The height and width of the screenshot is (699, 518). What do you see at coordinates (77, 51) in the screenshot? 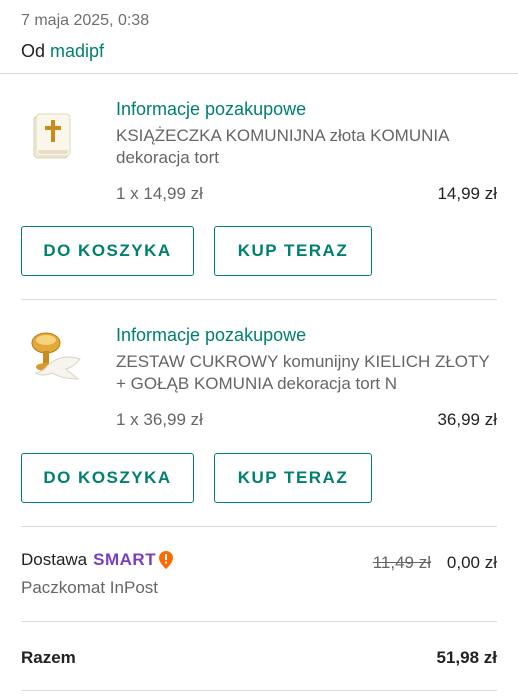
I see `seller-name-link: madipf` at bounding box center [77, 51].